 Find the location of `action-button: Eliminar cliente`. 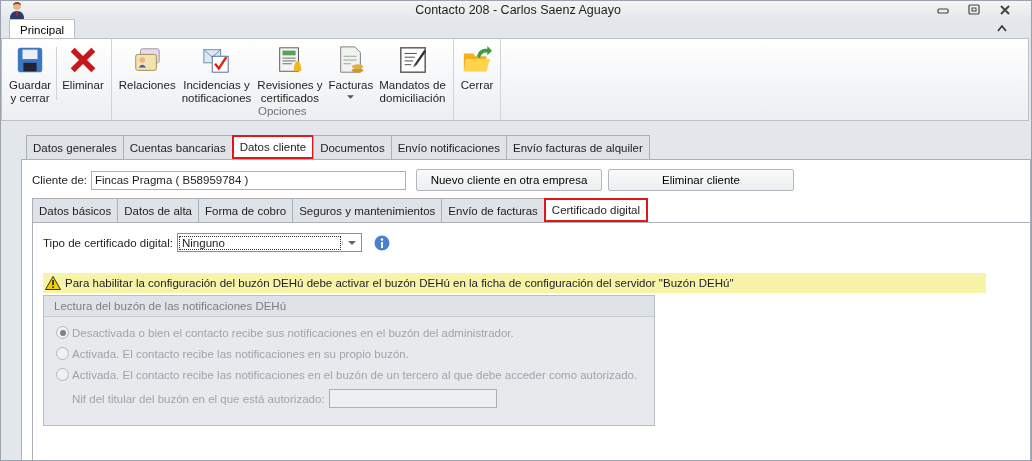

action-button: Eliminar cliente is located at coordinates (701, 180).